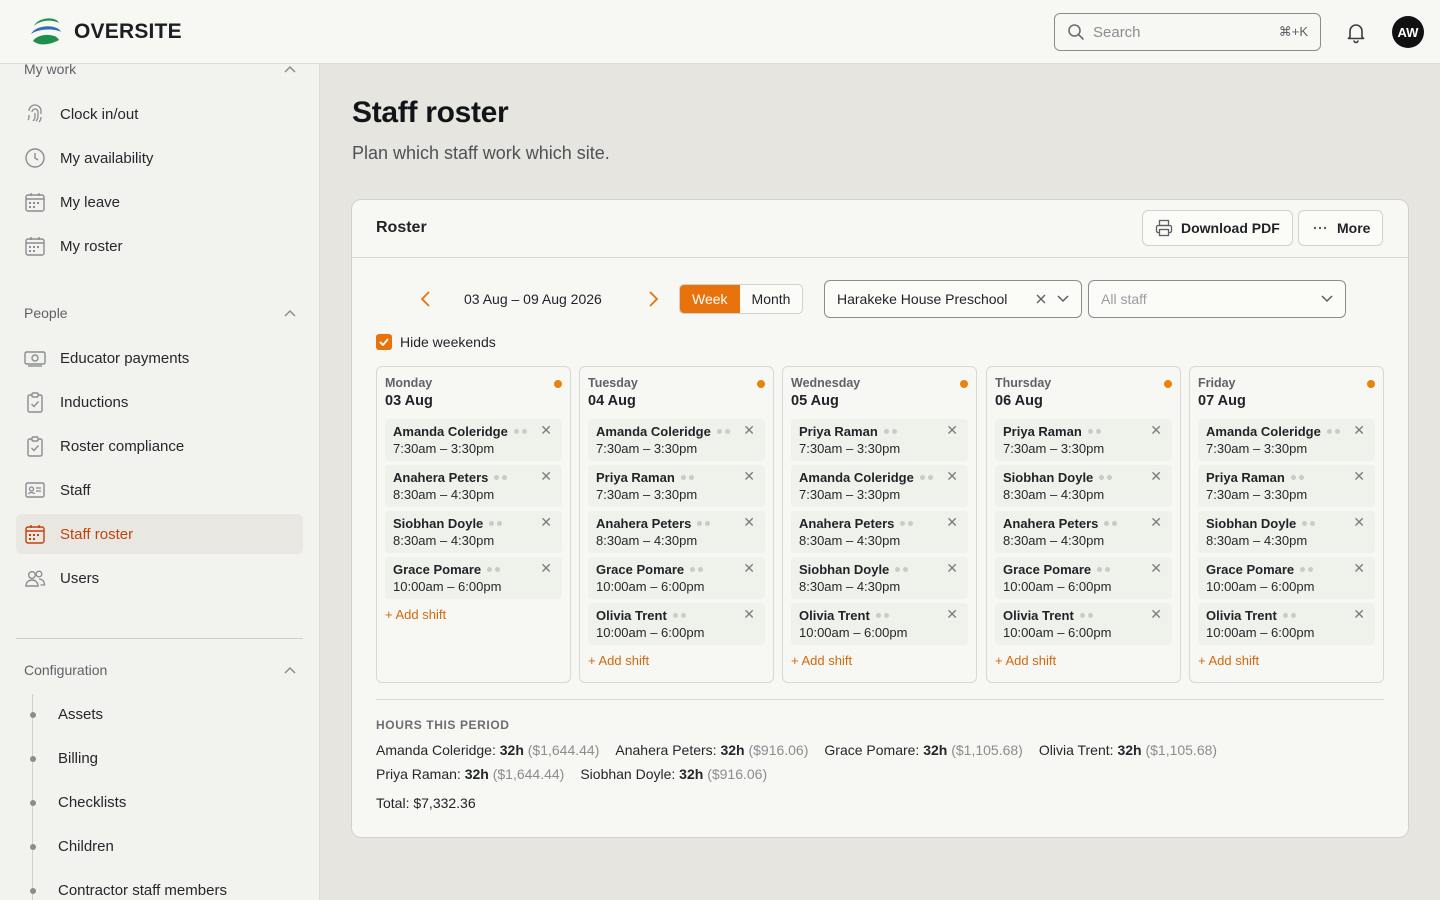  What do you see at coordinates (160, 313) in the screenshot?
I see `section-header-people: People` at bounding box center [160, 313].